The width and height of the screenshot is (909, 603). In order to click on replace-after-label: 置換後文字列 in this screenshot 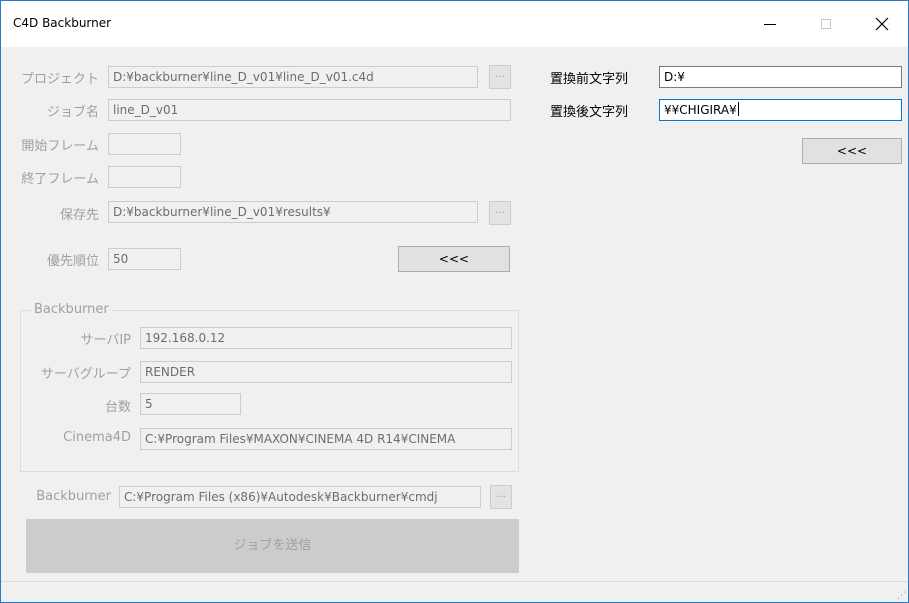, I will do `click(589, 112)`.